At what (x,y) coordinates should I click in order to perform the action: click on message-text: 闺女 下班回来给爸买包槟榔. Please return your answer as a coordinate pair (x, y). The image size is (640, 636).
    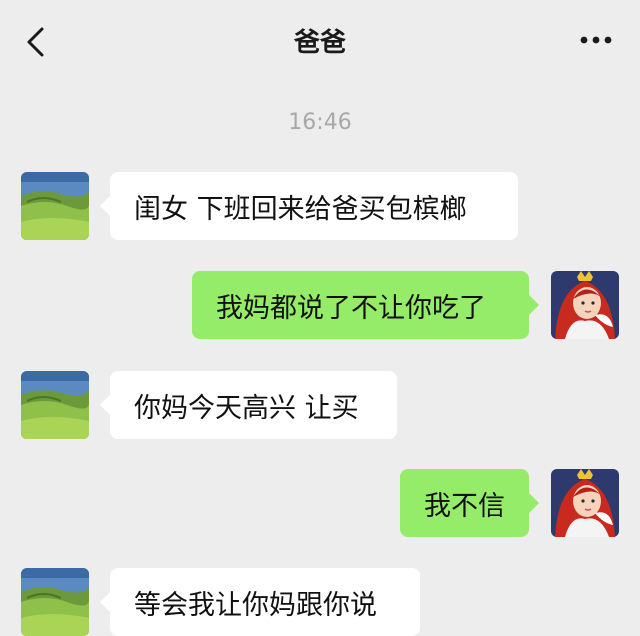
    Looking at the image, I should click on (300, 209).